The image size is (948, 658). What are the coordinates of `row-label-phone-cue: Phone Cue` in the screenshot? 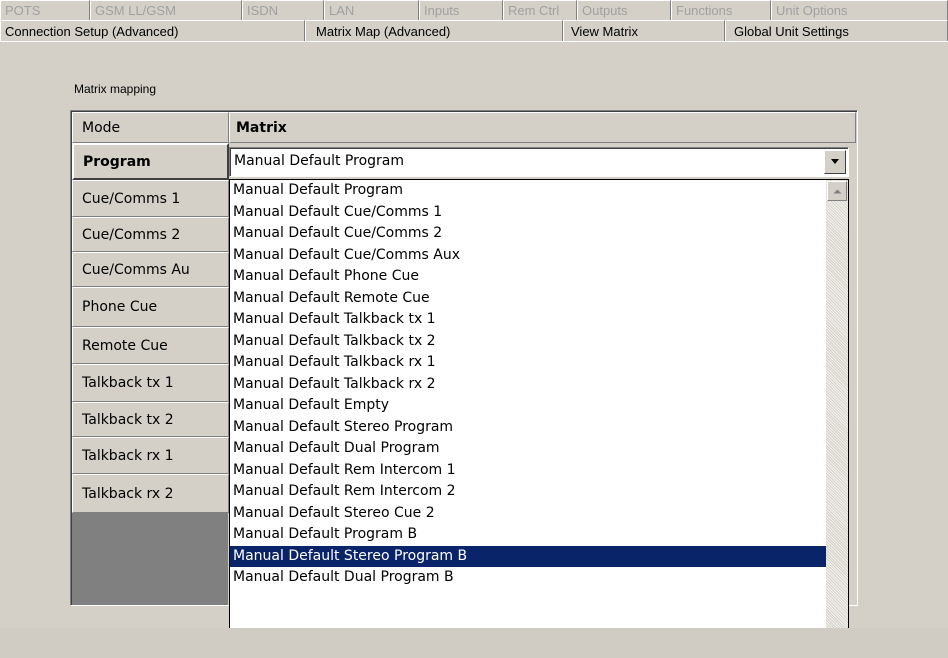 It's located at (150, 307).